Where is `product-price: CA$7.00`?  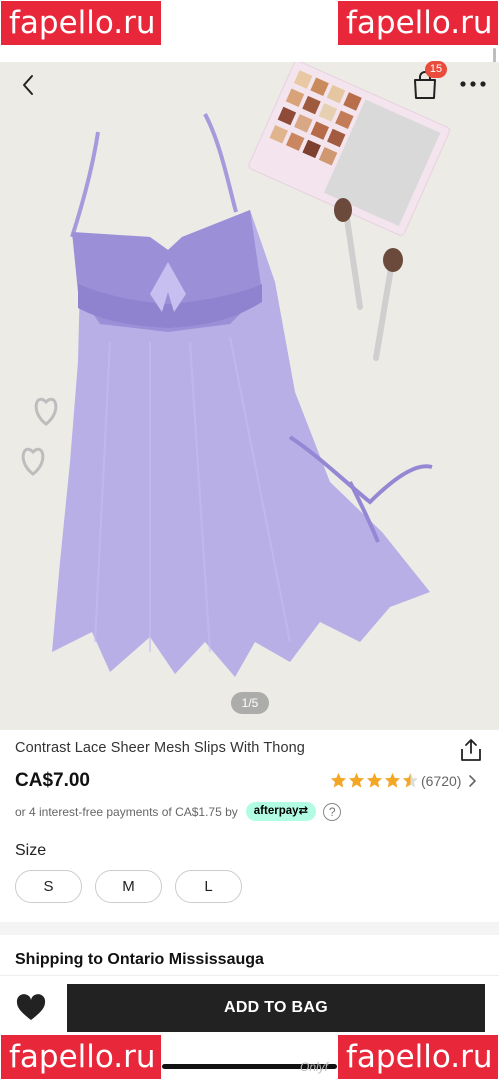 product-price: CA$7.00 is located at coordinates (52, 780).